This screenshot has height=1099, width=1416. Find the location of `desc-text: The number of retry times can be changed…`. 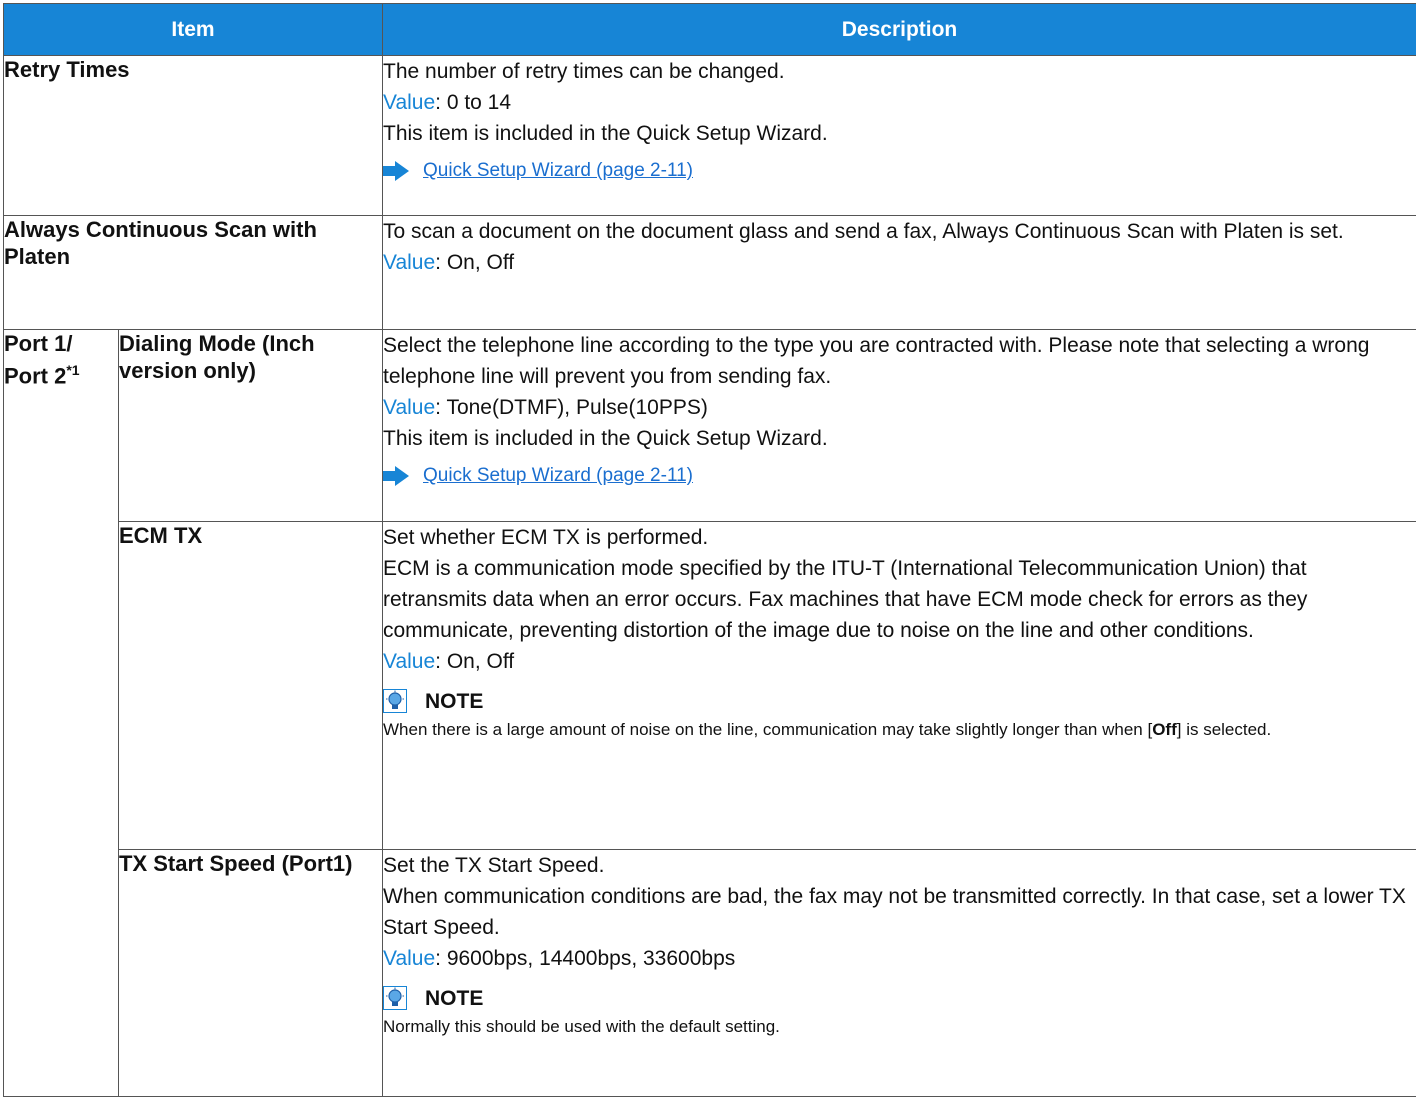

desc-text: The number of retry times can be changed… is located at coordinates (584, 71).